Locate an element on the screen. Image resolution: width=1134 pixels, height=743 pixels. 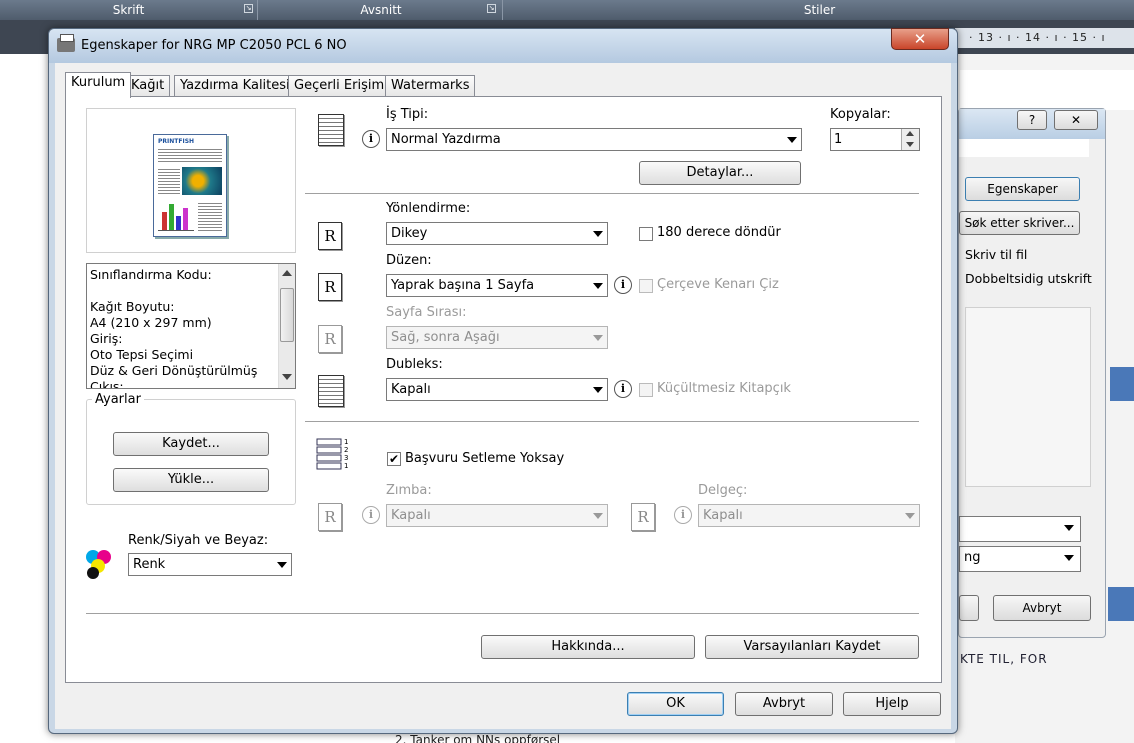
page-order-label: Sayfa Sırası: is located at coordinates (426, 312).